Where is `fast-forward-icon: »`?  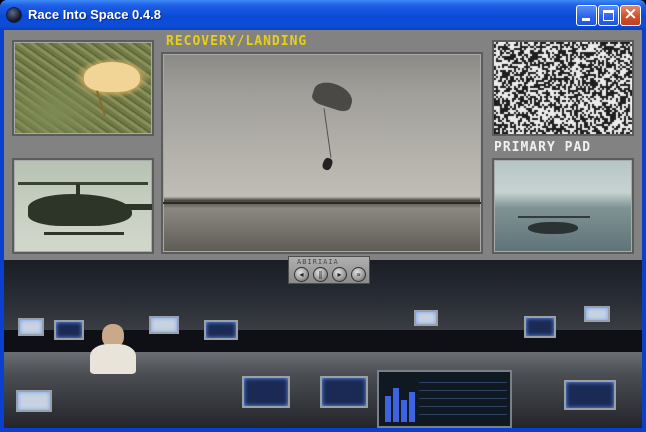 fast-forward-icon: » is located at coordinates (358, 274).